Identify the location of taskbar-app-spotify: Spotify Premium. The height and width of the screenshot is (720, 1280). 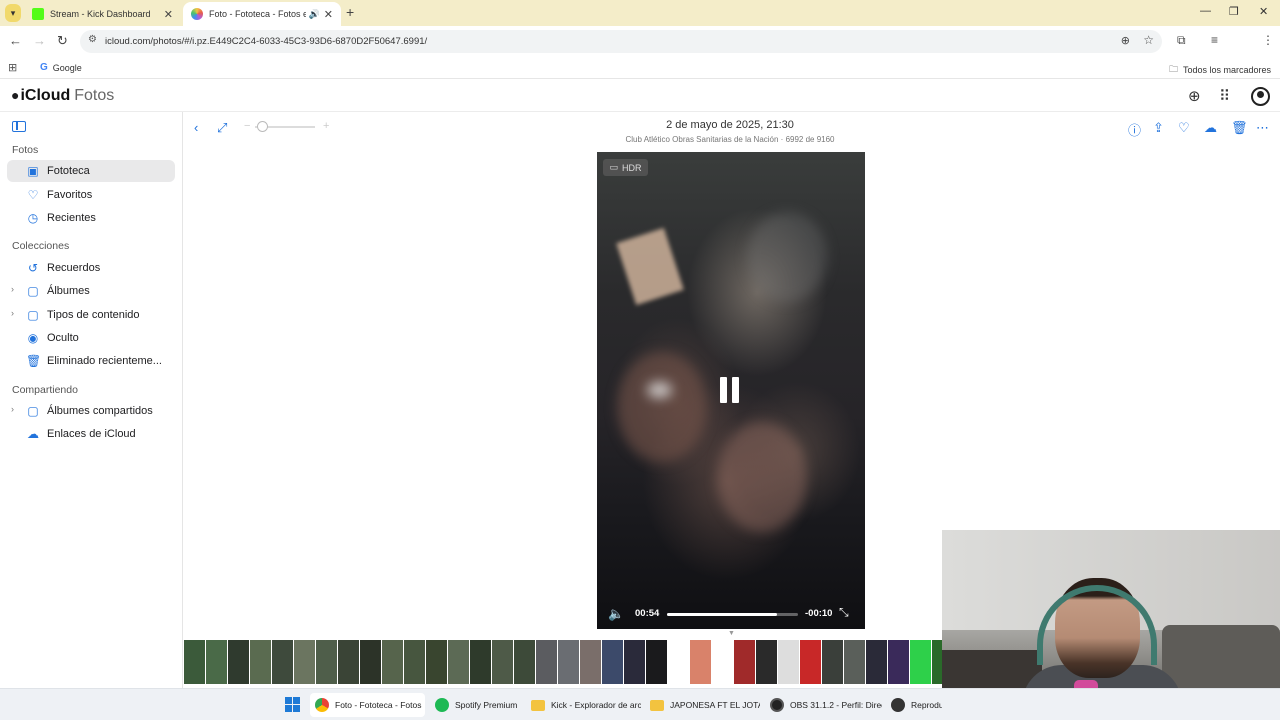
(477, 705).